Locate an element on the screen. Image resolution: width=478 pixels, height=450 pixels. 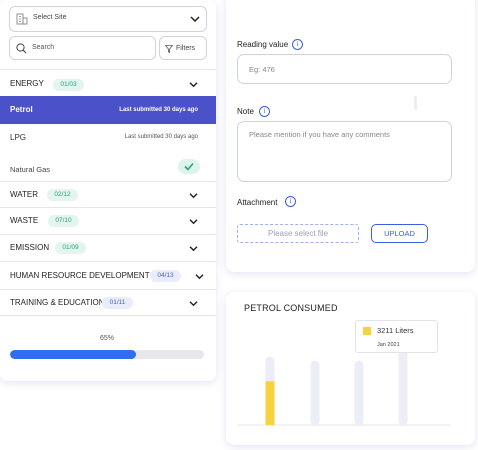
category-waste: WASTE 07/10 is located at coordinates (108, 220).